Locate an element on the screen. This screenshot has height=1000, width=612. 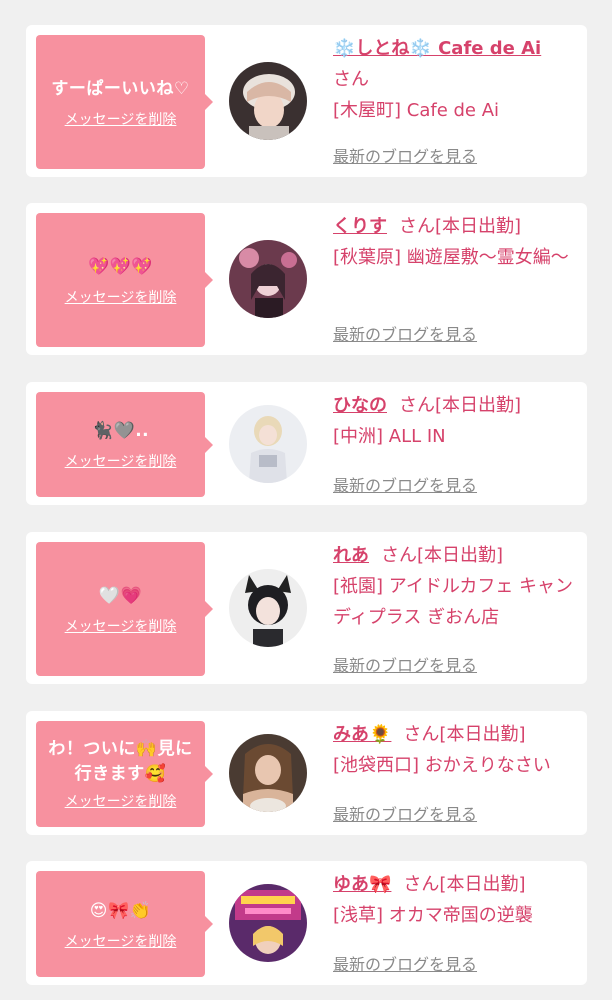
message-bubble: わ！ついに🙌見に行きます🥰 メッセージを削除 is located at coordinates (124, 774).